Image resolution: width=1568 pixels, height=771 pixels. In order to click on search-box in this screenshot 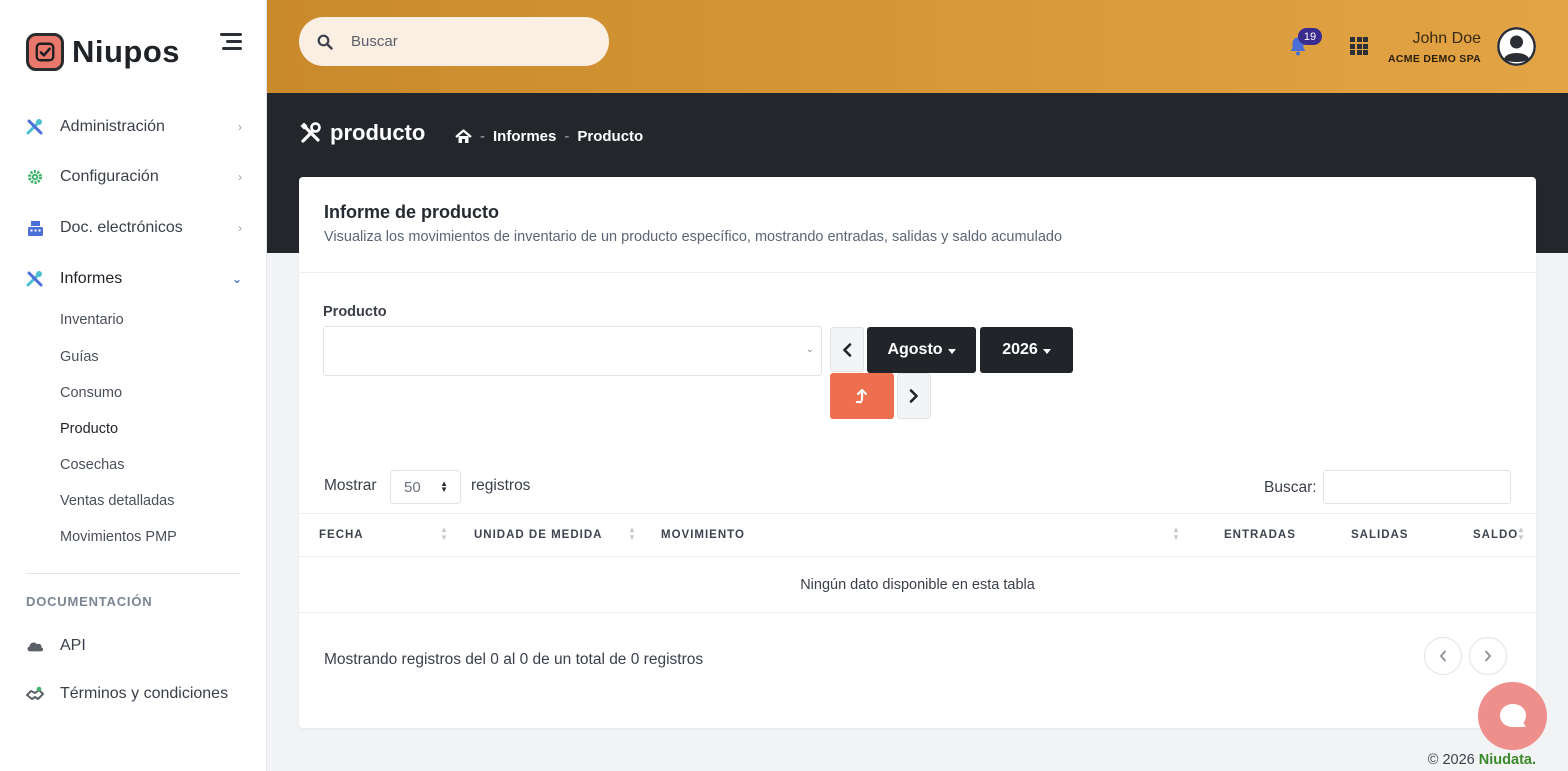, I will do `click(454, 41)`.